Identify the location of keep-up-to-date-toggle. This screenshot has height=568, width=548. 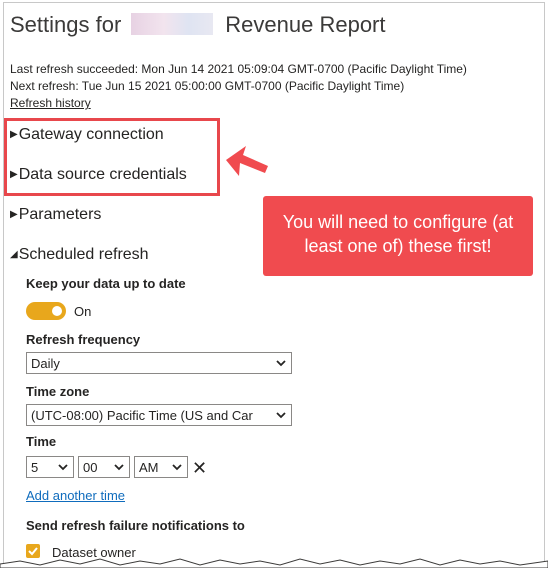
(46, 311).